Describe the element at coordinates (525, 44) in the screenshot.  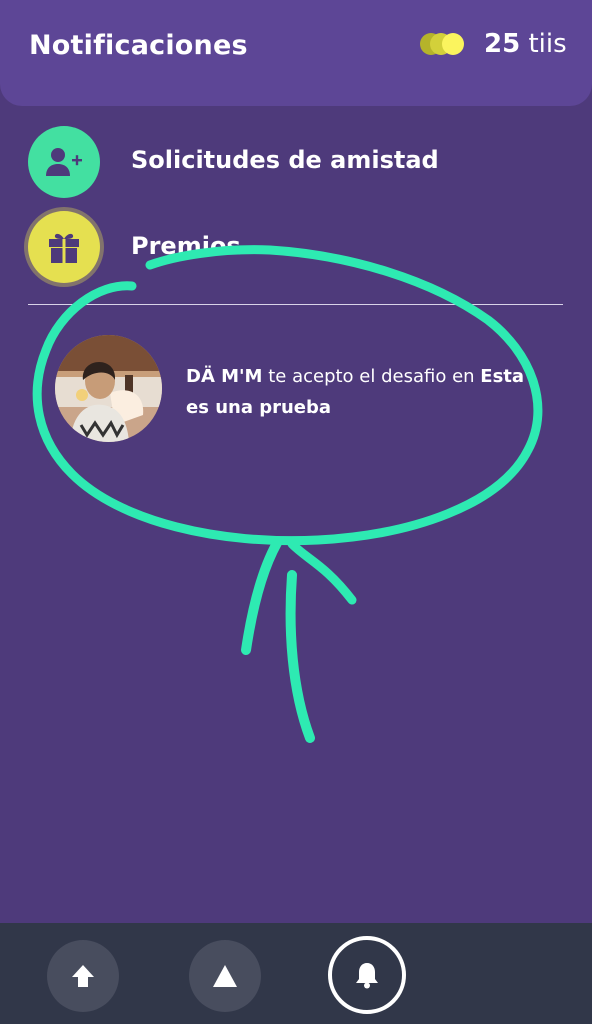
I see `coin-balance: 25 tiis` at that location.